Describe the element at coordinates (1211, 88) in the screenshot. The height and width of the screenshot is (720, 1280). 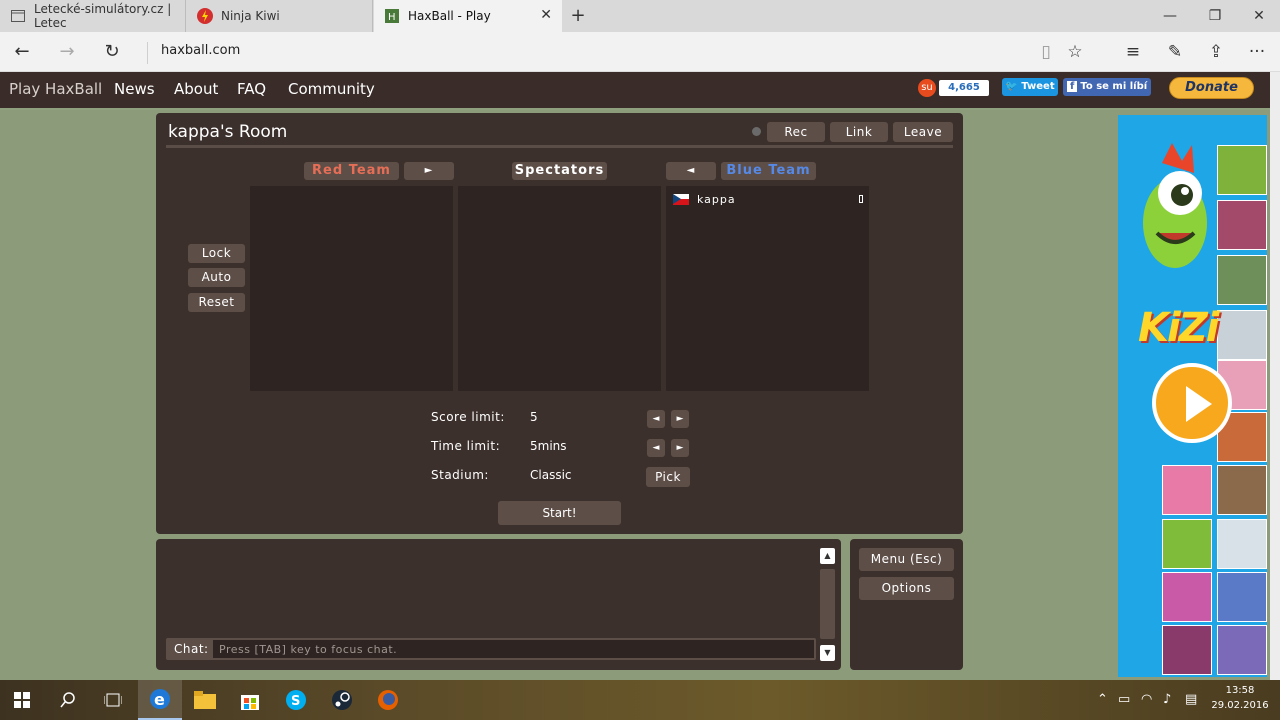
I see `donate-button: Donate` at that location.